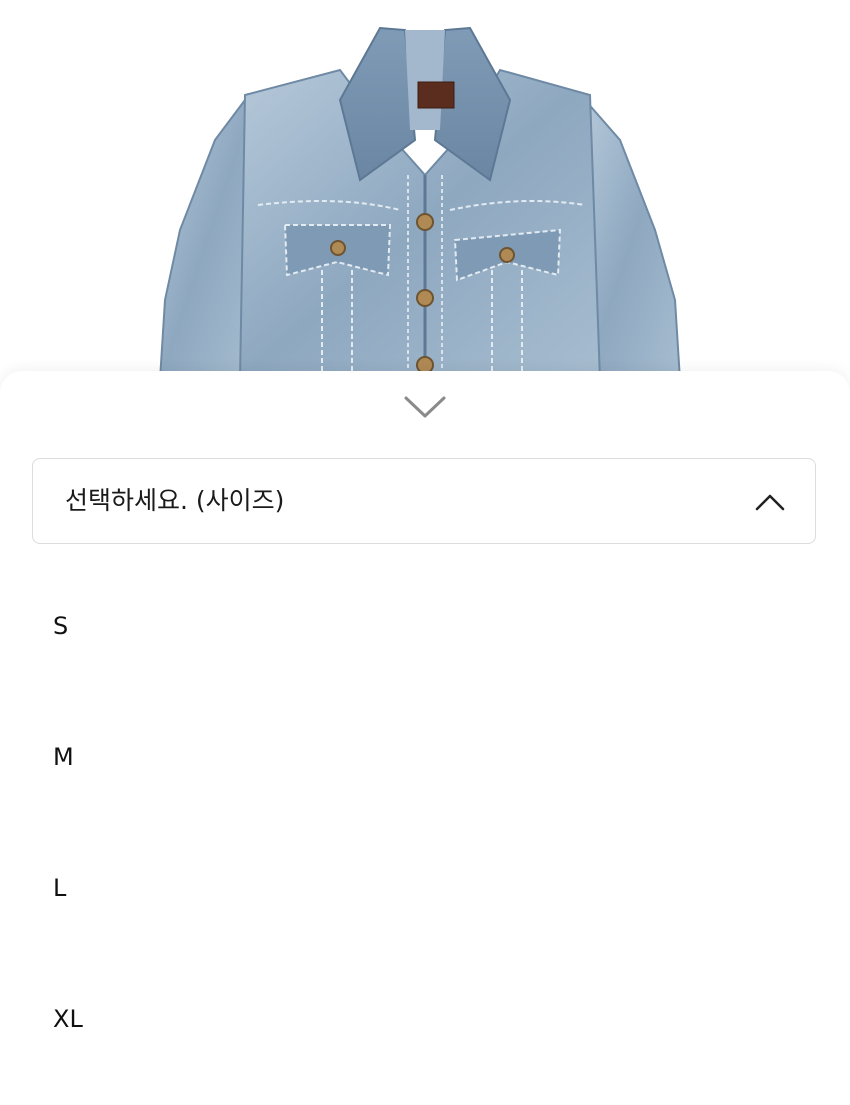 Image resolution: width=850 pixels, height=1105 pixels. Describe the element at coordinates (425, 1018) in the screenshot. I see `size-option-xl: XL` at that location.